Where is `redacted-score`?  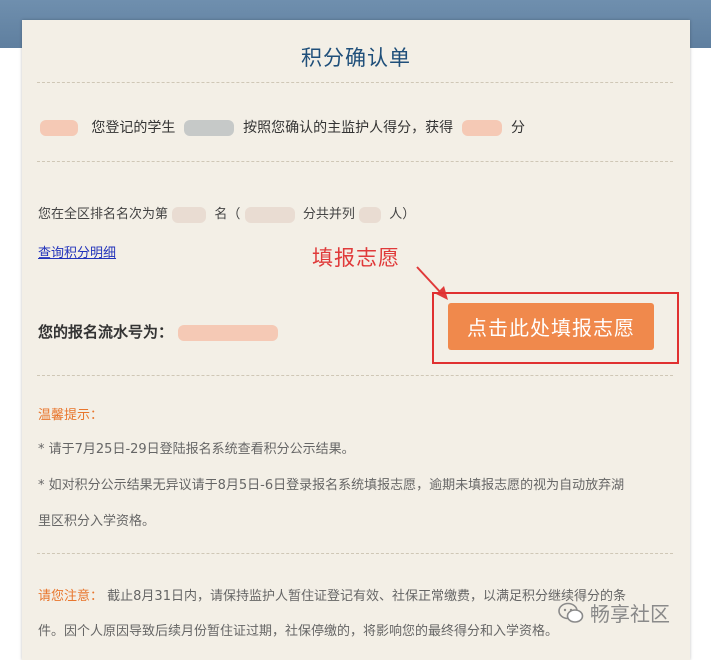 redacted-score is located at coordinates (482, 128).